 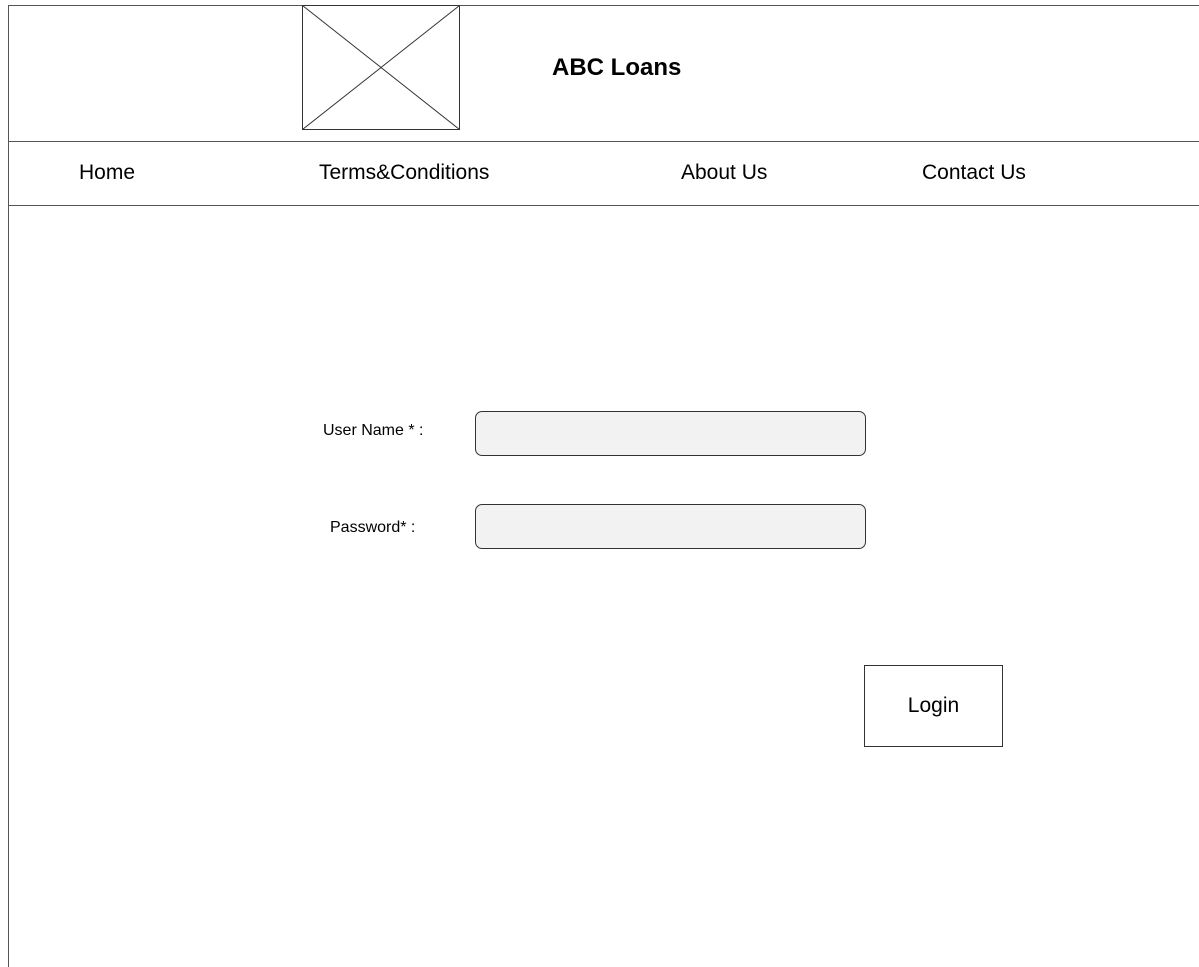 What do you see at coordinates (617, 67) in the screenshot?
I see `site-title: ABC Loans` at bounding box center [617, 67].